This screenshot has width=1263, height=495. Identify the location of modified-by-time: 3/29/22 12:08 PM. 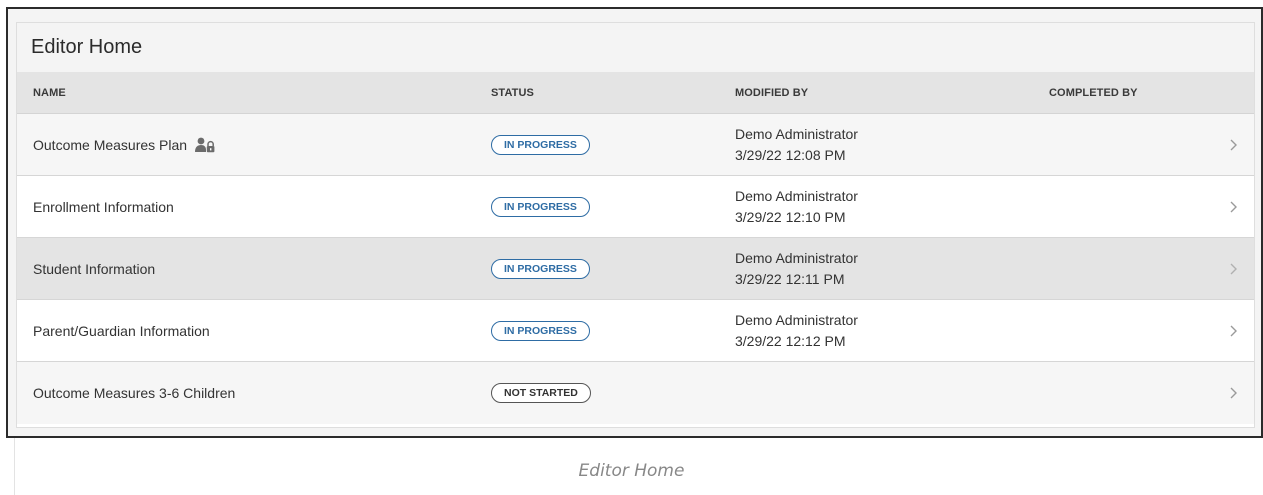
(790, 154).